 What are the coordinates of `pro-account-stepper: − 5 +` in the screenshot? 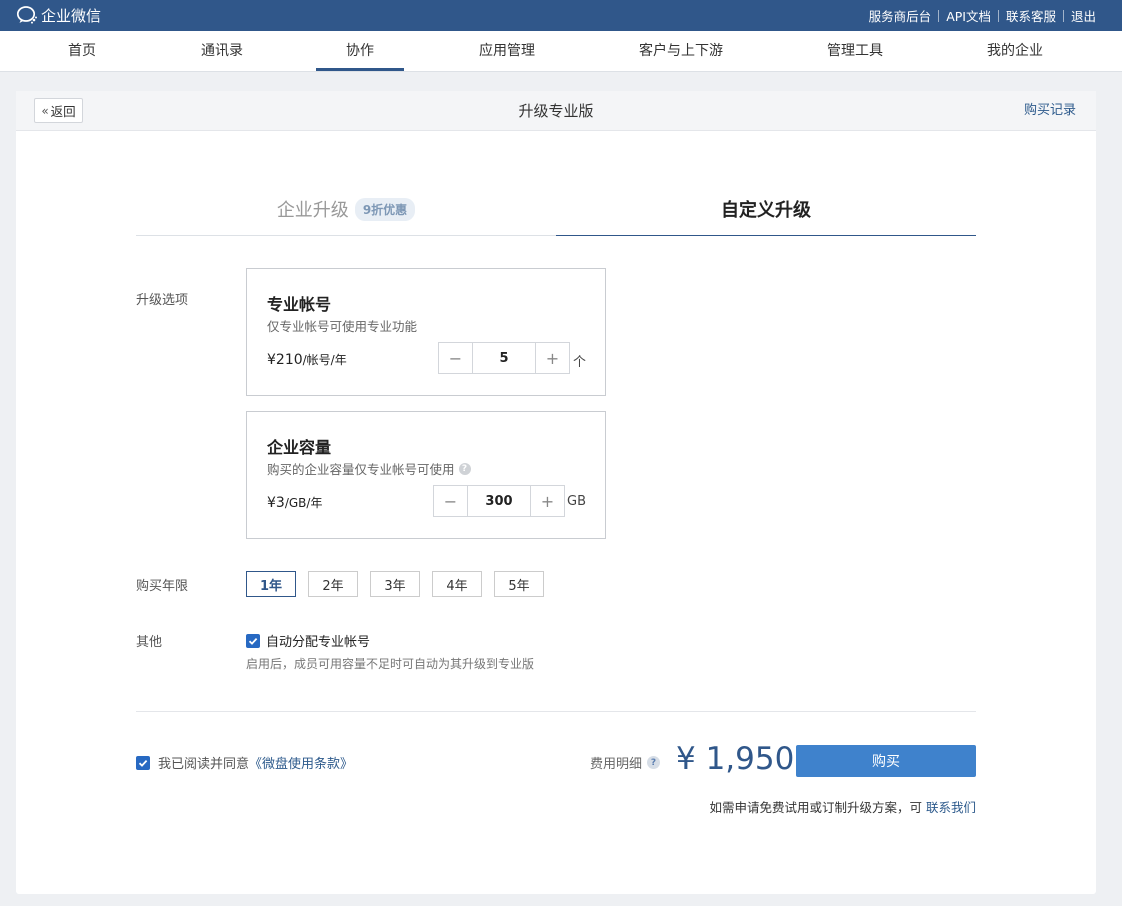 It's located at (504, 358).